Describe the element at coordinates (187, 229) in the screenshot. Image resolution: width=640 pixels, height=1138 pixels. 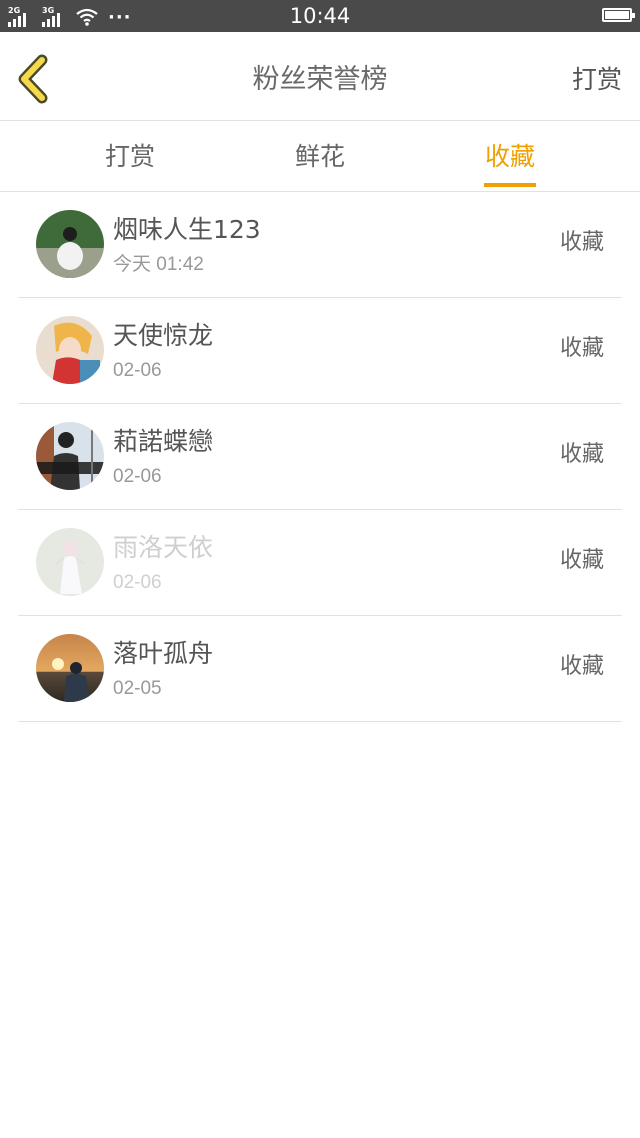
I see `user-name: 烟味人生123` at that location.